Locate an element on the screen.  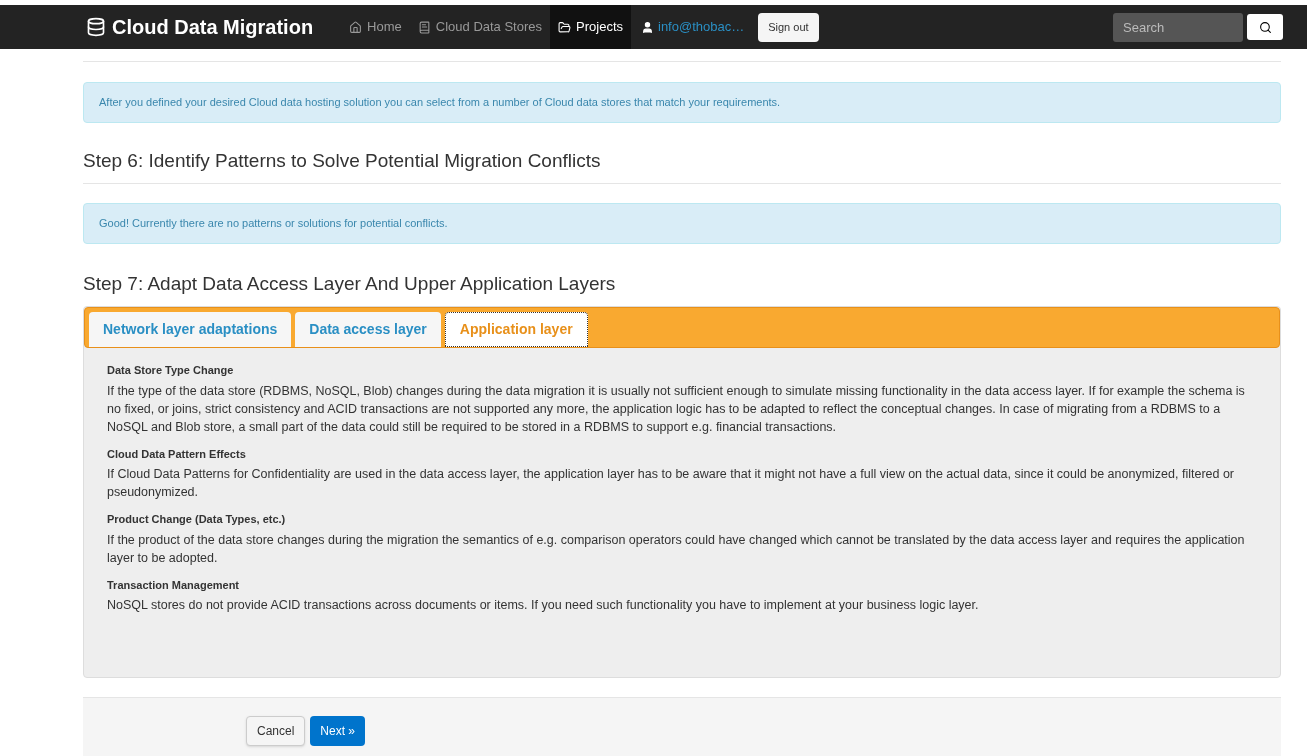
nav-link: Home is located at coordinates (375, 27).